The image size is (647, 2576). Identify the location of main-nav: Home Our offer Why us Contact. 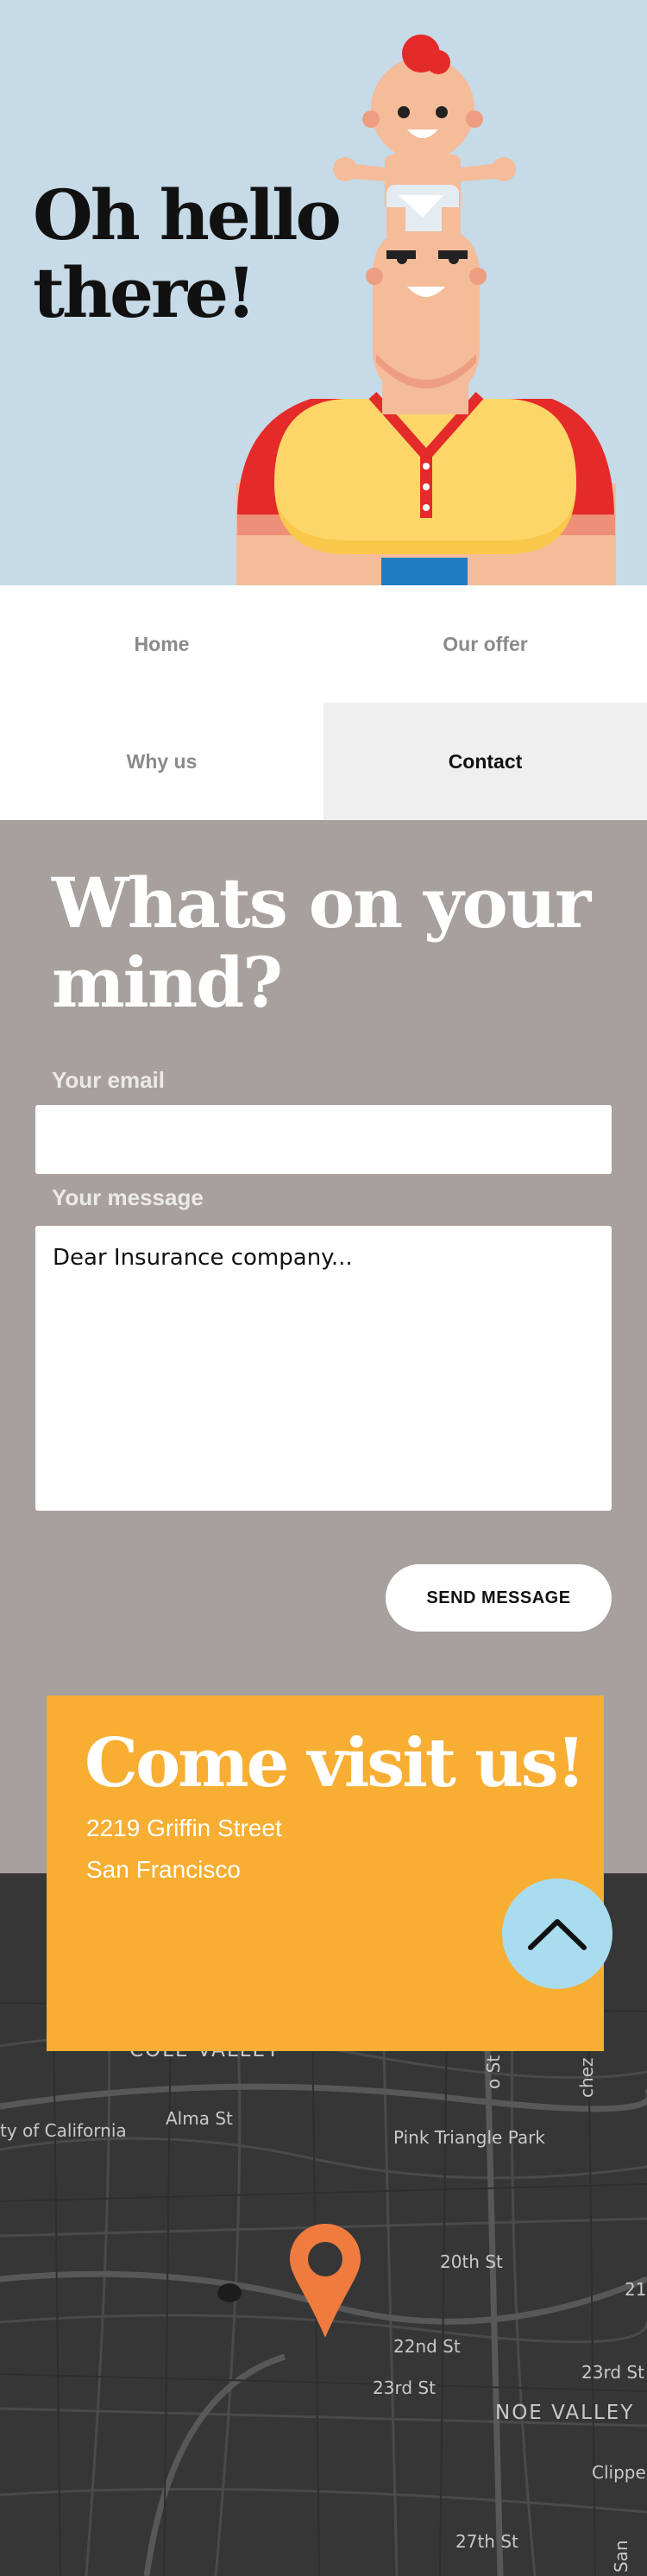
(323, 702).